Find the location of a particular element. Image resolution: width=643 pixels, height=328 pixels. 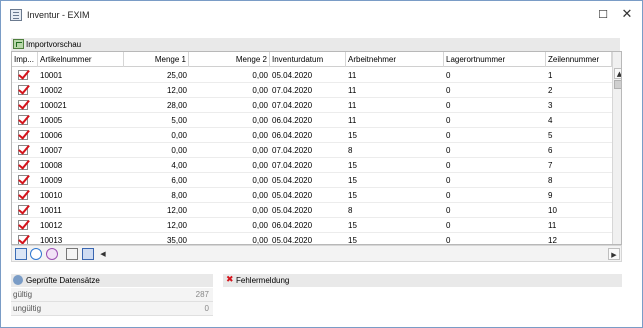

zoom-icon is located at coordinates (36, 254).